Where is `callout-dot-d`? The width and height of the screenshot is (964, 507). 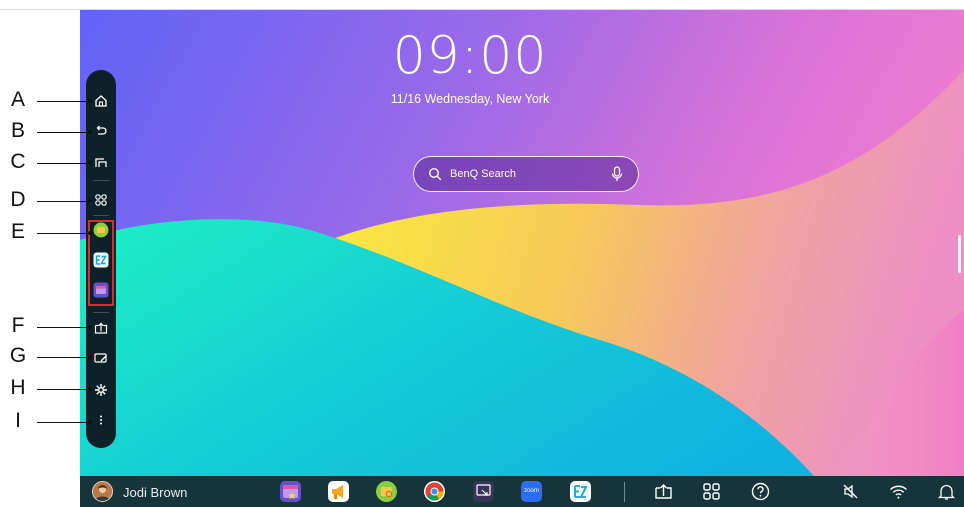
callout-dot-d is located at coordinates (90, 201).